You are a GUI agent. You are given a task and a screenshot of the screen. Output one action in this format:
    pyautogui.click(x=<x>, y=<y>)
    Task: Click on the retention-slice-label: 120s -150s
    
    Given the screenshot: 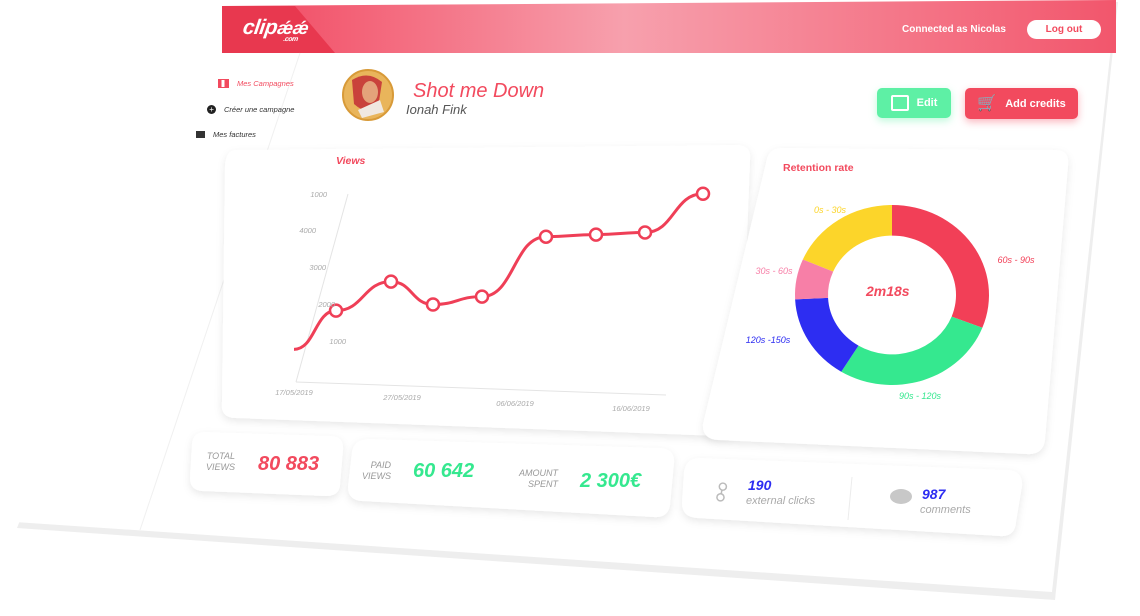 What is the action you would take?
    pyautogui.click(x=768, y=340)
    